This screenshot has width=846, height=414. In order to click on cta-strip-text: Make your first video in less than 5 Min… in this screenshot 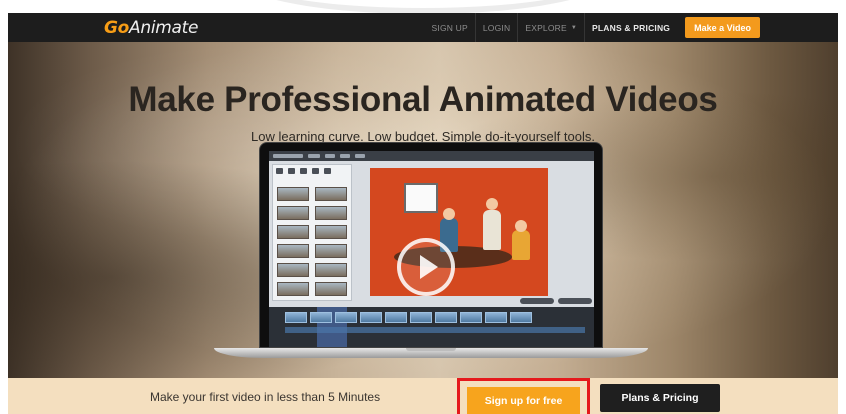, I will do `click(265, 397)`.